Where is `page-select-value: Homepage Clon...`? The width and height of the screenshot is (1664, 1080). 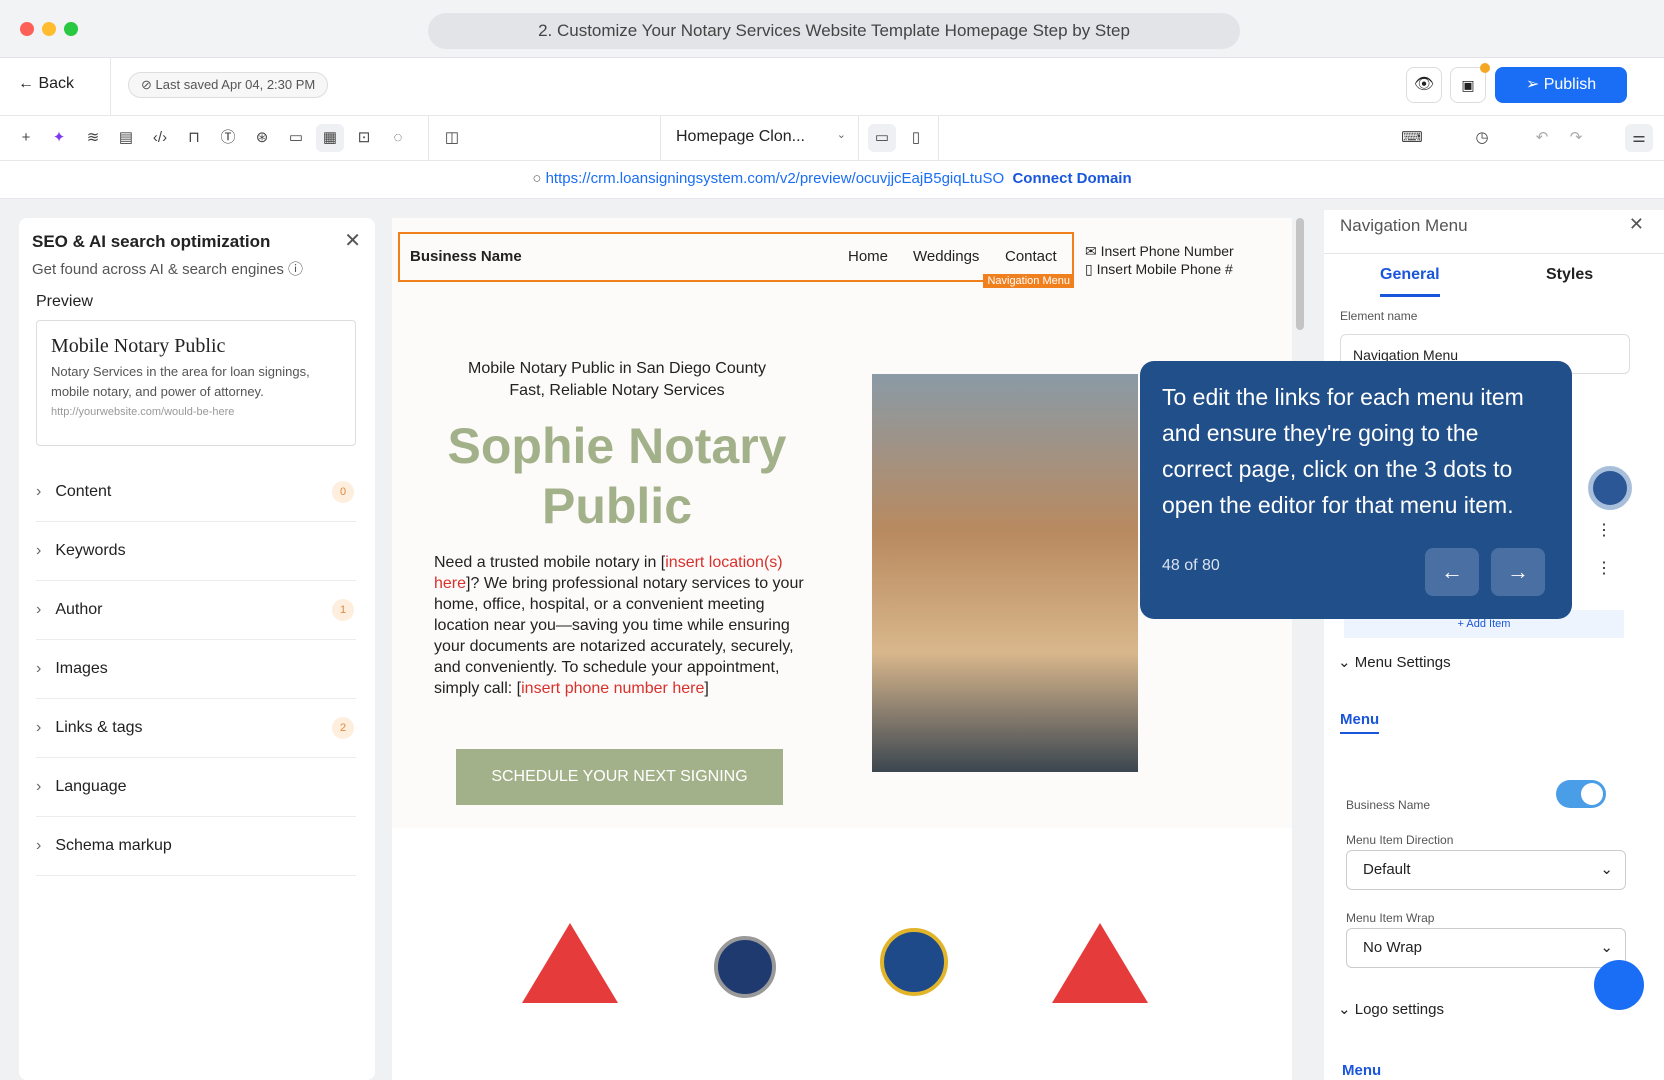 page-select-value: Homepage Clon... is located at coordinates (740, 136).